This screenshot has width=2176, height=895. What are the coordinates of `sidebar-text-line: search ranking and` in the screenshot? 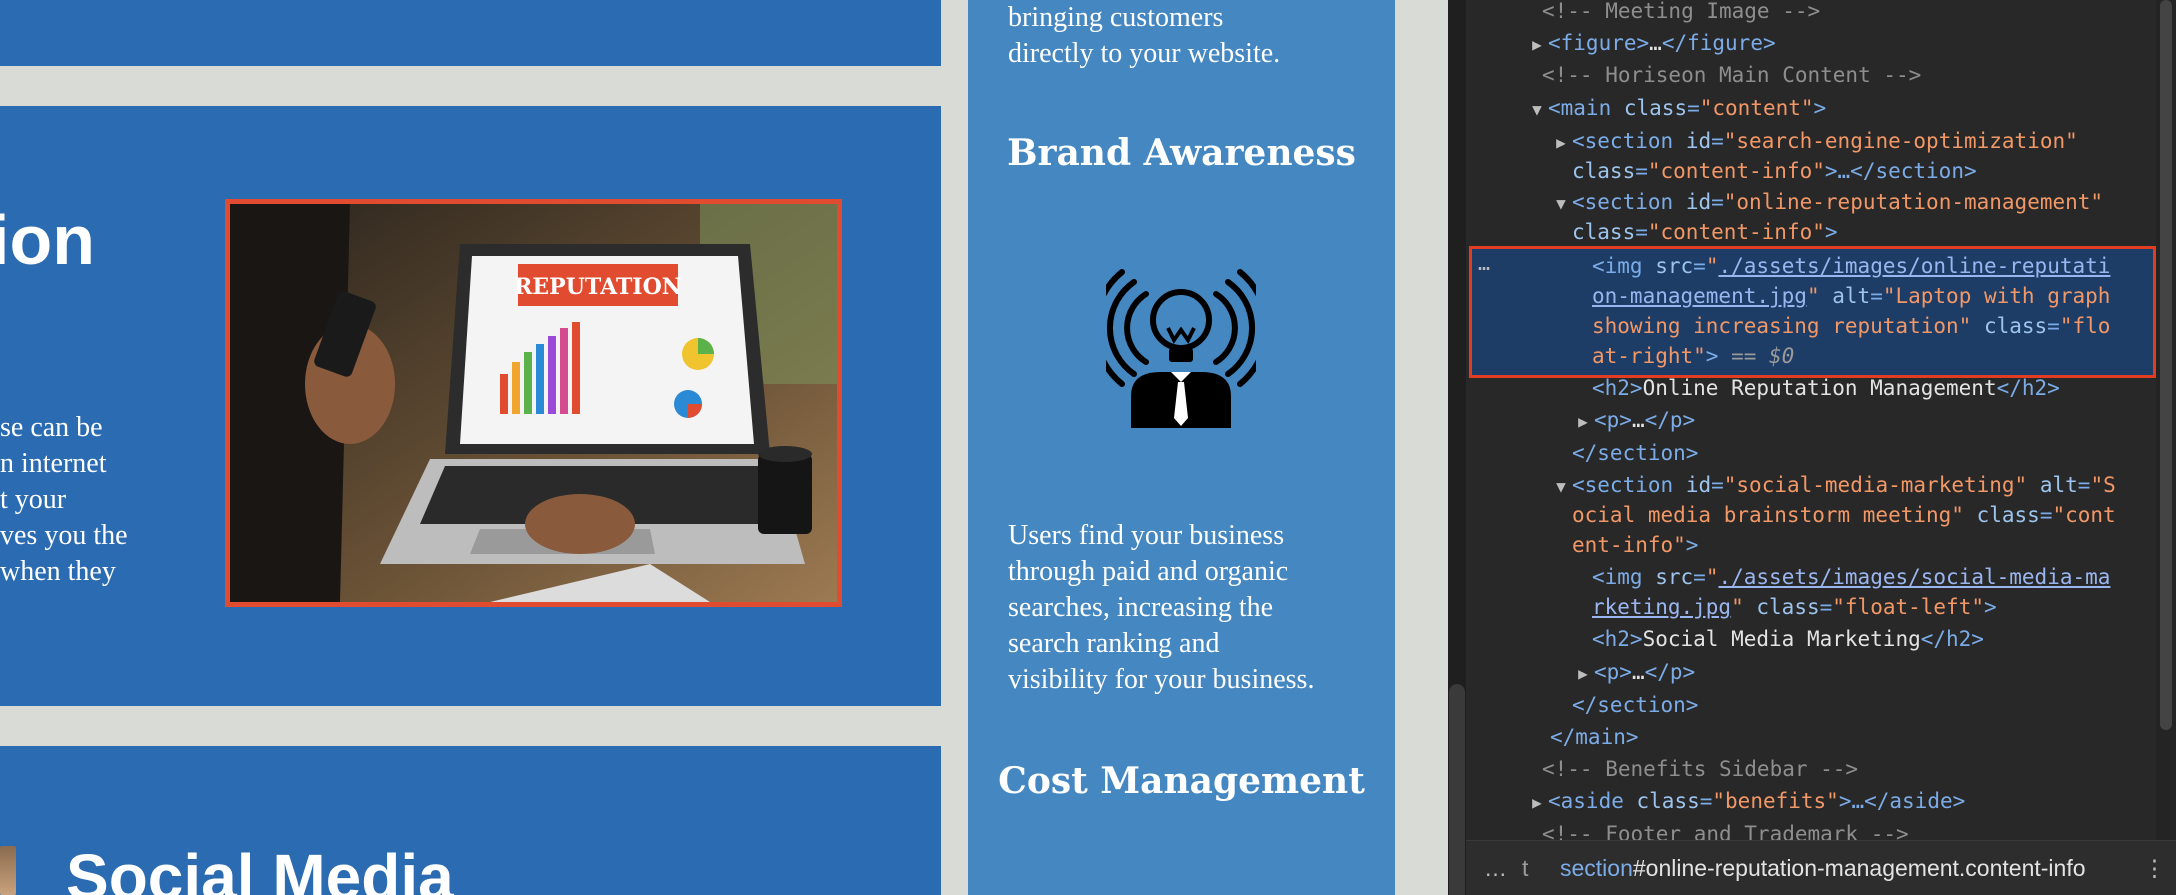 It's located at (1114, 643).